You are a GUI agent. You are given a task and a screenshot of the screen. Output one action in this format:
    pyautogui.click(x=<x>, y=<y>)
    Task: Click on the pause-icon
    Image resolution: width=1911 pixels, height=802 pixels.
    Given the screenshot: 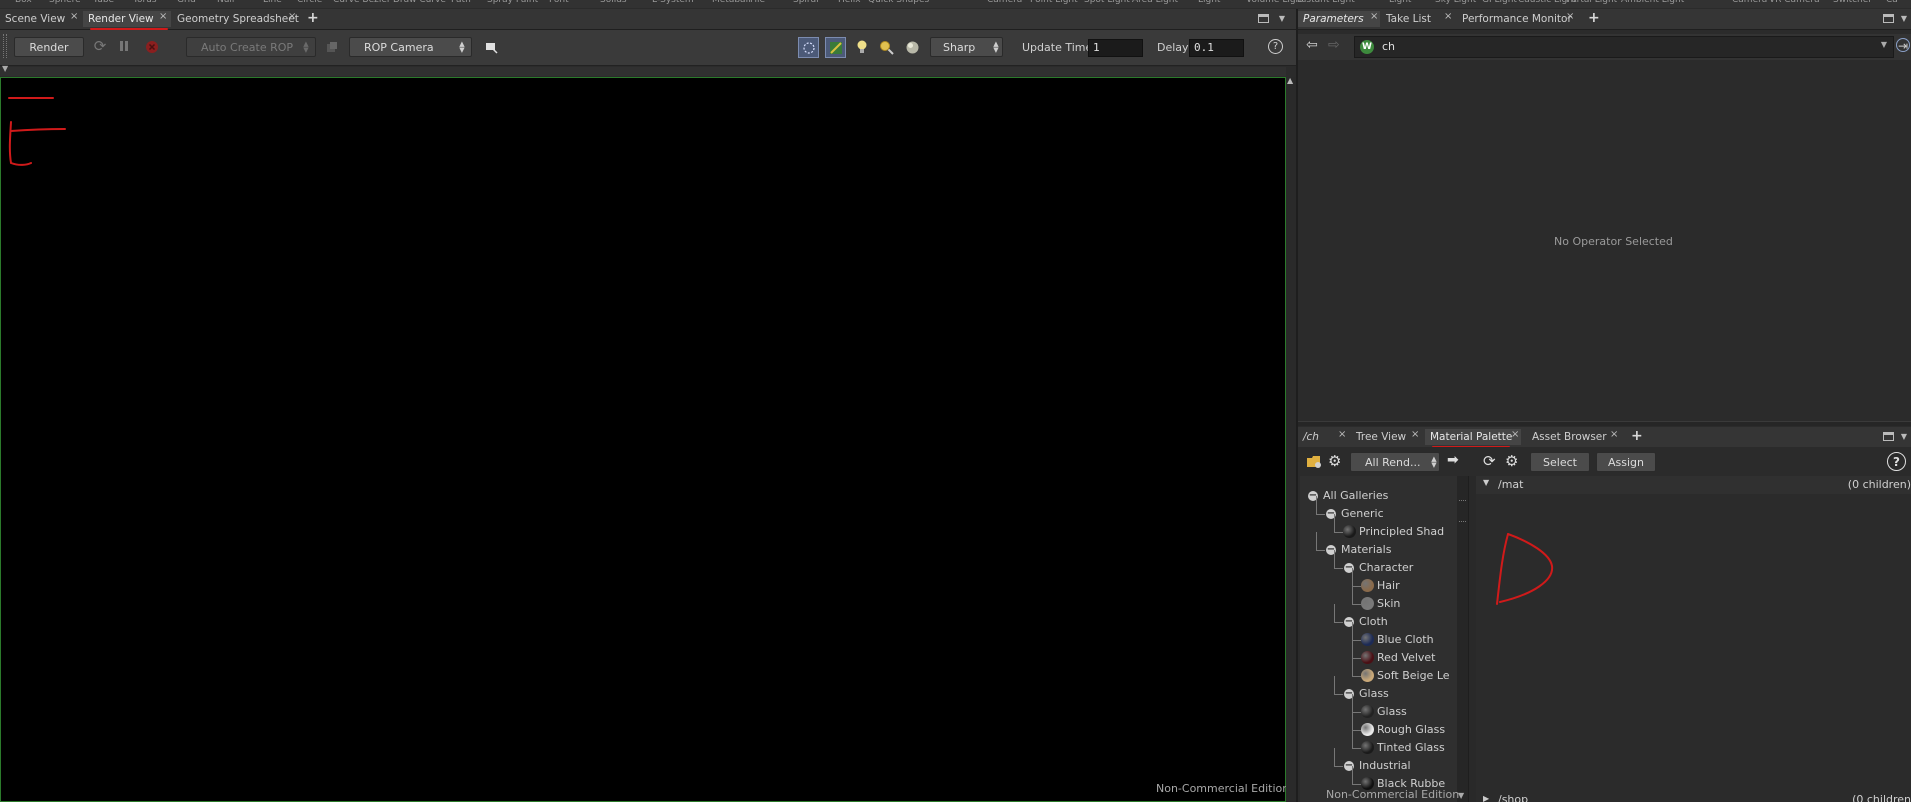 What is the action you would take?
    pyautogui.click(x=124, y=46)
    